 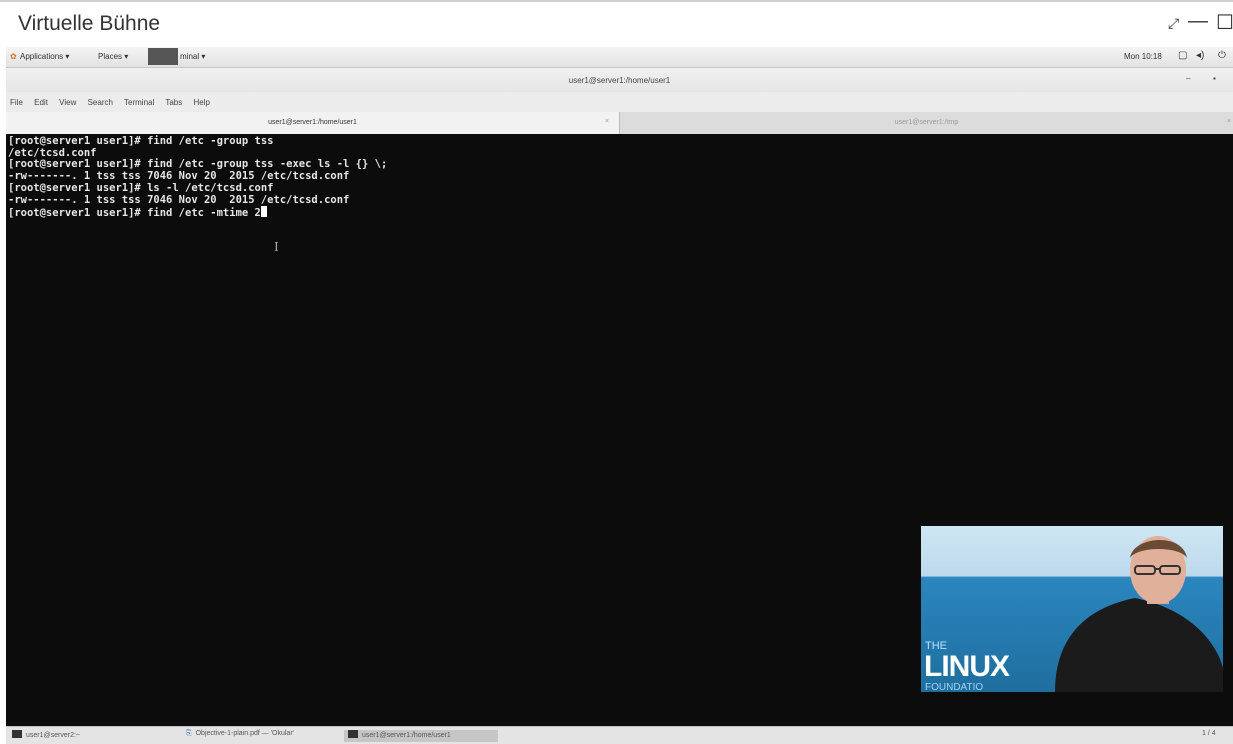 What do you see at coordinates (189, 733) in the screenshot?
I see `document-icon: ⎘` at bounding box center [189, 733].